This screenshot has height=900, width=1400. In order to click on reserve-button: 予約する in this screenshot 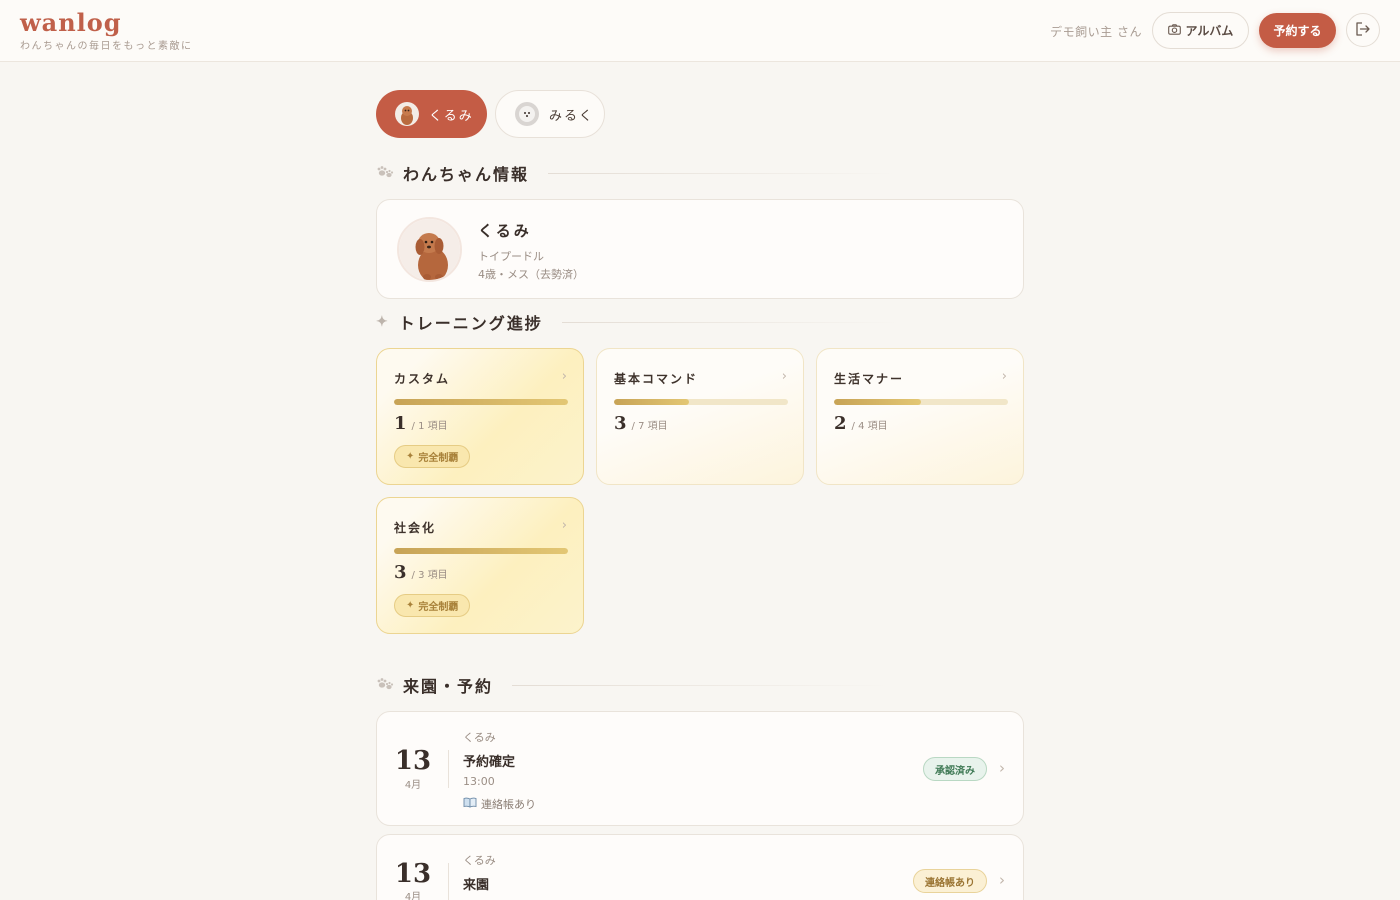, I will do `click(1297, 30)`.